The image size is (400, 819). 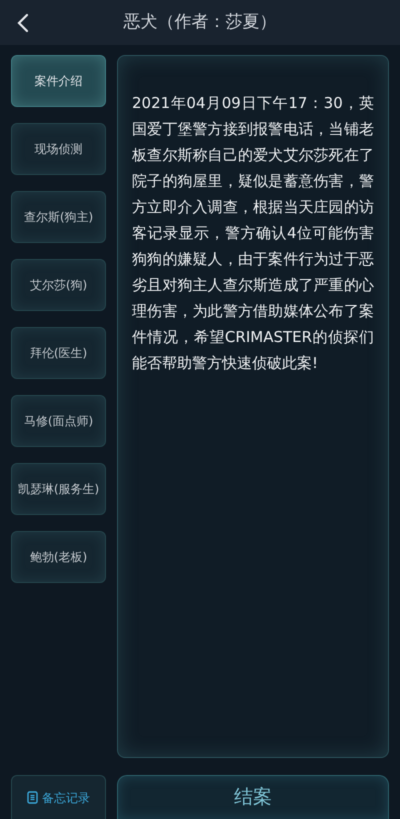 I want to click on sidebar-tab: 案件介绍, so click(x=58, y=81).